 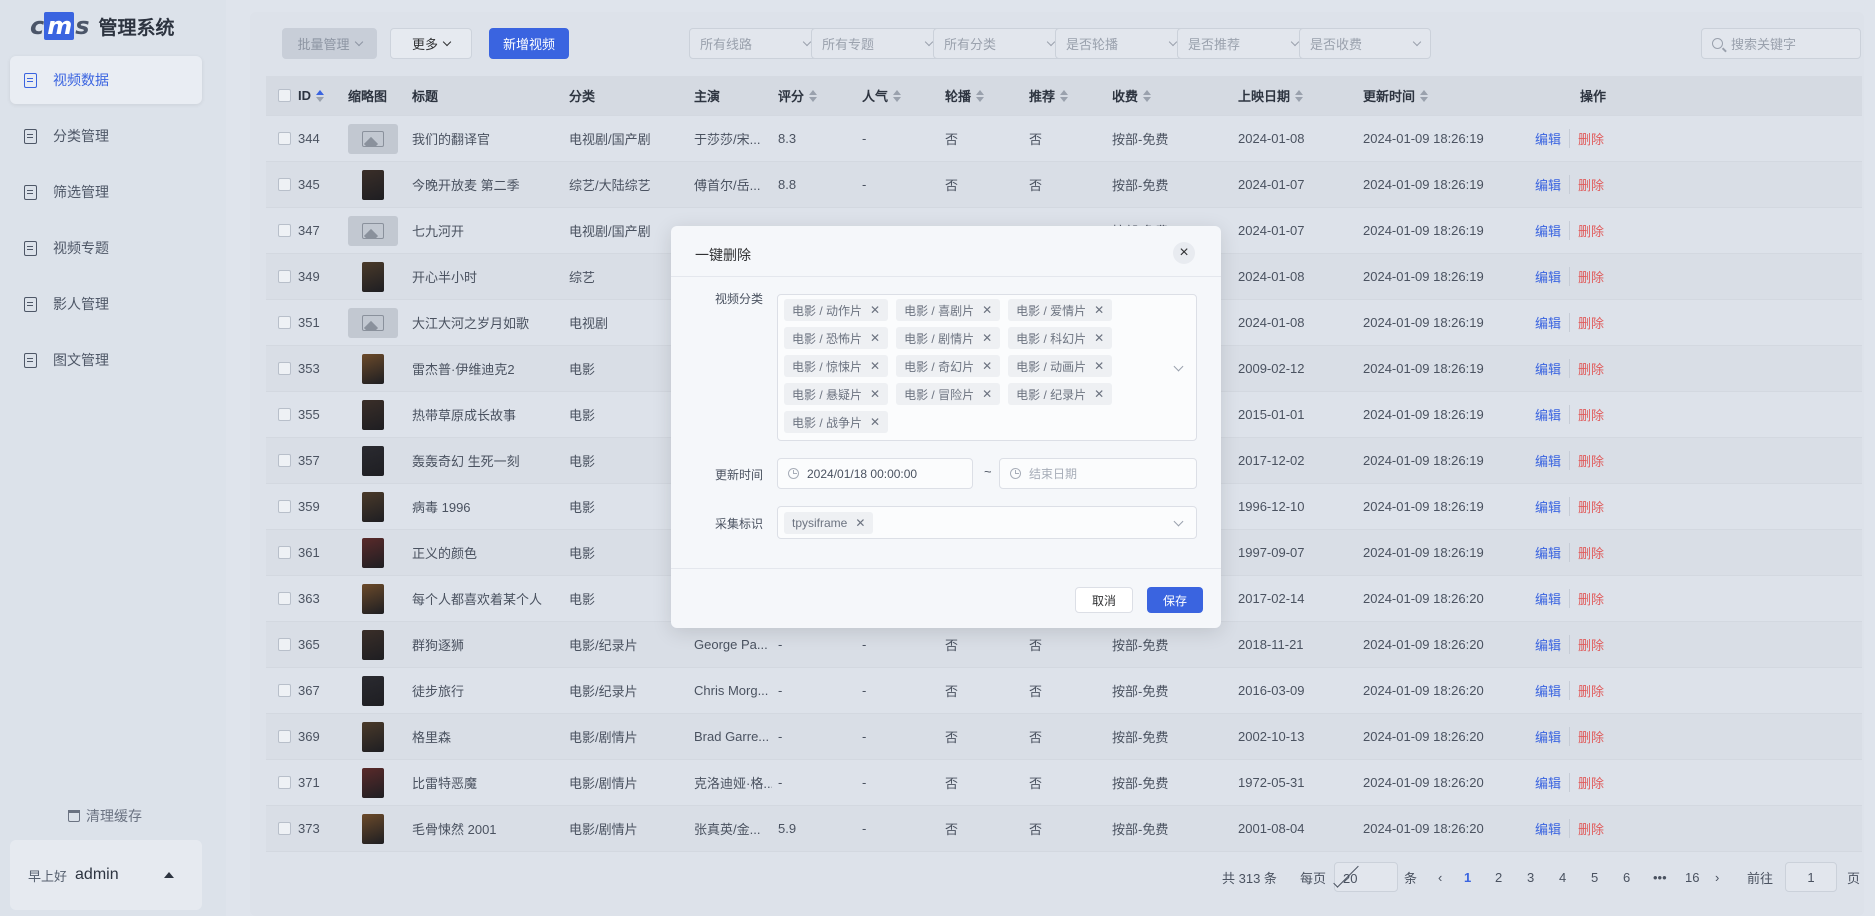 I want to click on end-date-placeholder: 结束日期, so click(x=1053, y=474).